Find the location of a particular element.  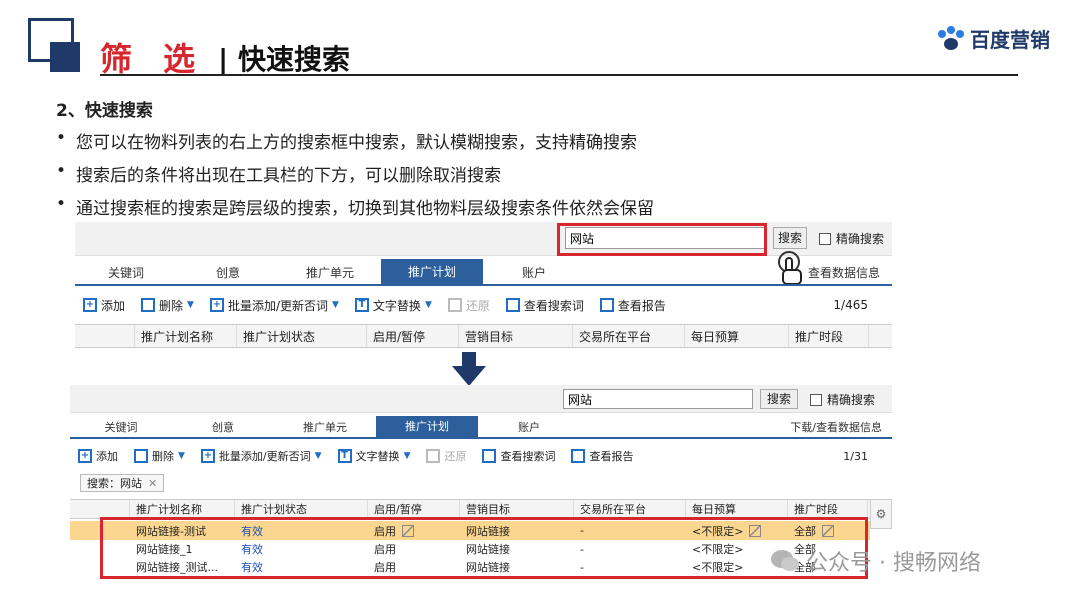

table-row: 网站链接_1 有效 启用 网站链接 - <不限定> 全部 is located at coordinates (470, 549).